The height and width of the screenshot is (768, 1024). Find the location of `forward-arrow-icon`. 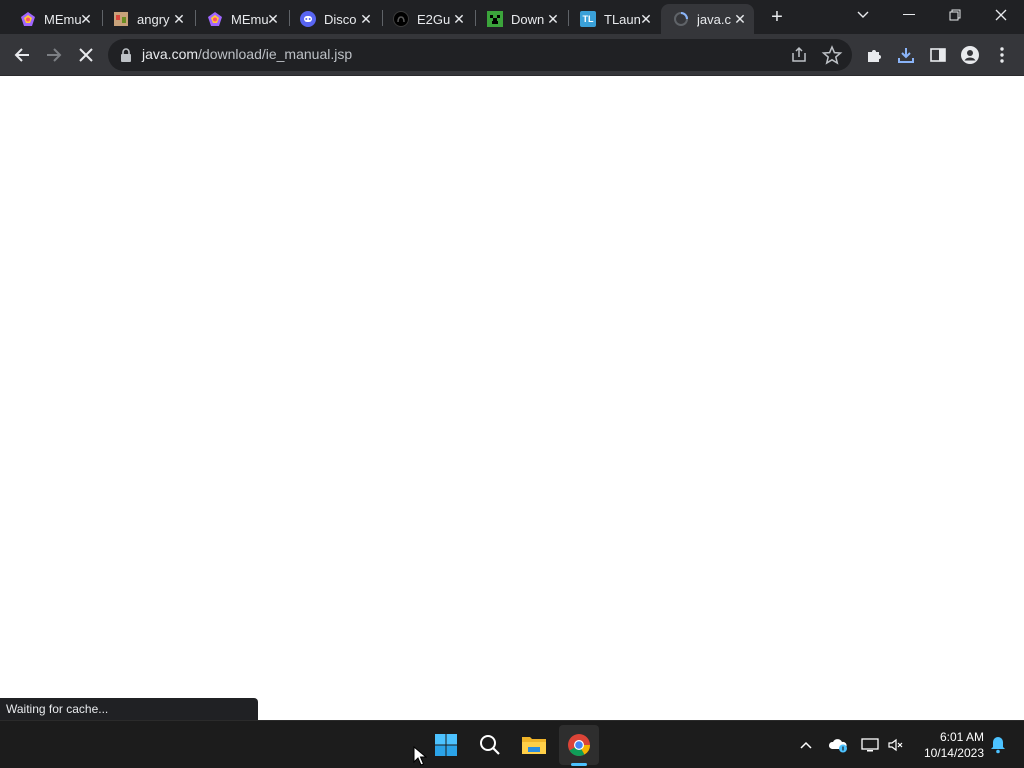

forward-arrow-icon is located at coordinates (54, 55).